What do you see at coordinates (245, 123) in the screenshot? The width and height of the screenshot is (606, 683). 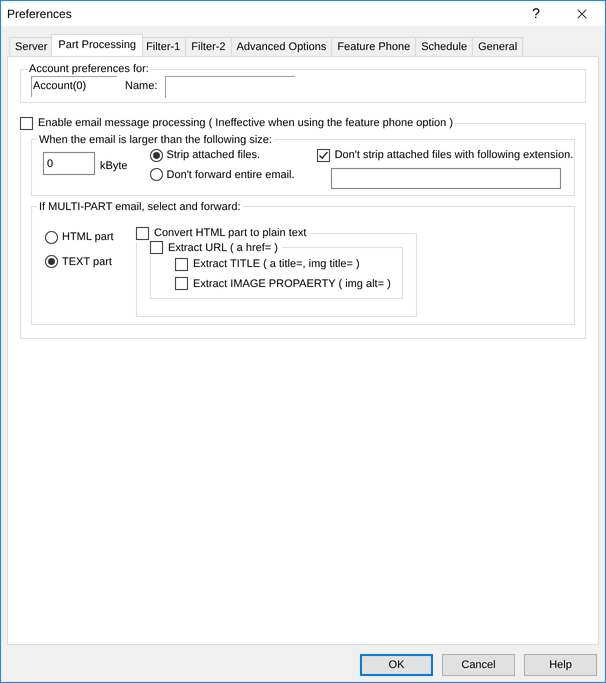 I see `checkbox-label: Enable email message processing ( Ineffective when using the feature phone option )` at bounding box center [245, 123].